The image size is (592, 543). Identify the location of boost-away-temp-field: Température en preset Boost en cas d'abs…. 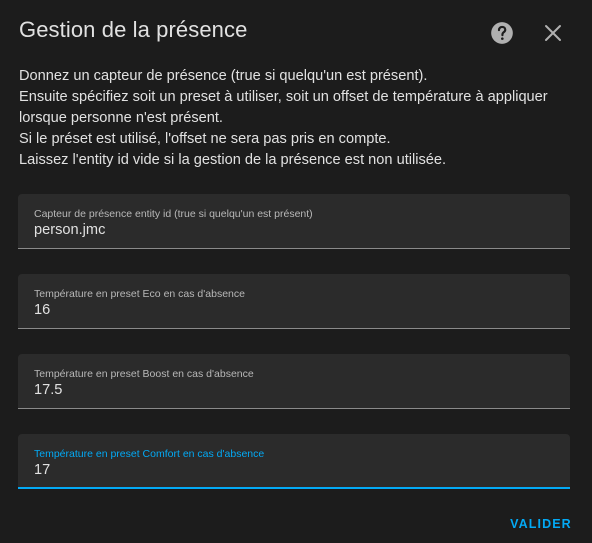
(294, 381).